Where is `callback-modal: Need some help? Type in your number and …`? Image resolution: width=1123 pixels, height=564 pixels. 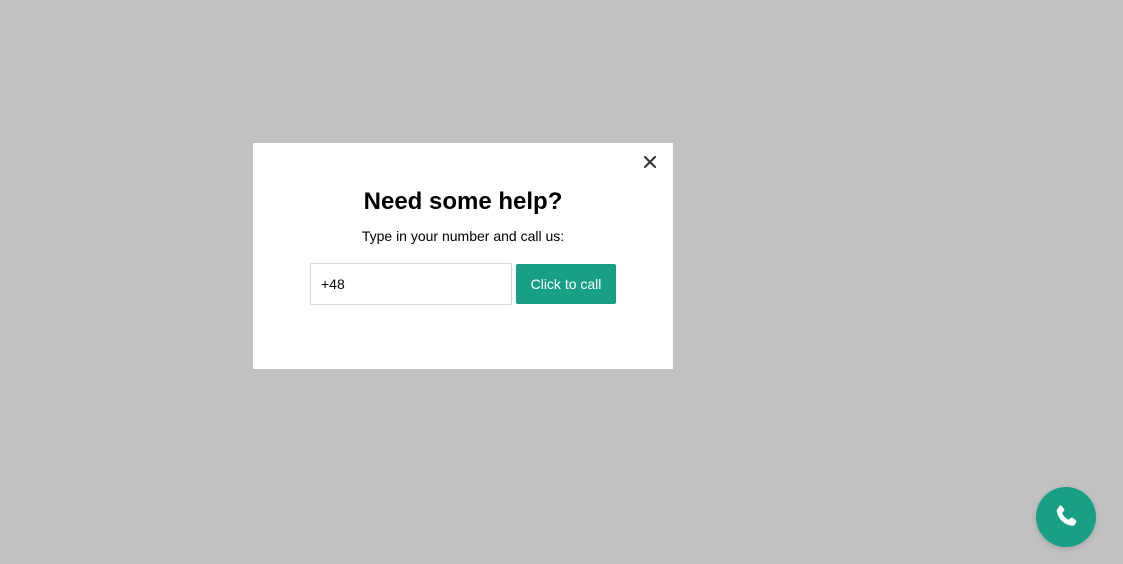
callback-modal: Need some help? Type in your number and … is located at coordinates (463, 256).